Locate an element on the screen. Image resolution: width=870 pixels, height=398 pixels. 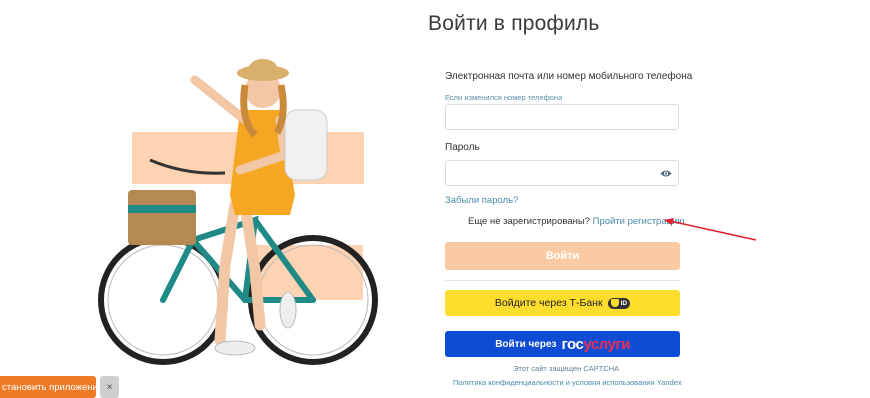
login-button: Войти is located at coordinates (562, 256).